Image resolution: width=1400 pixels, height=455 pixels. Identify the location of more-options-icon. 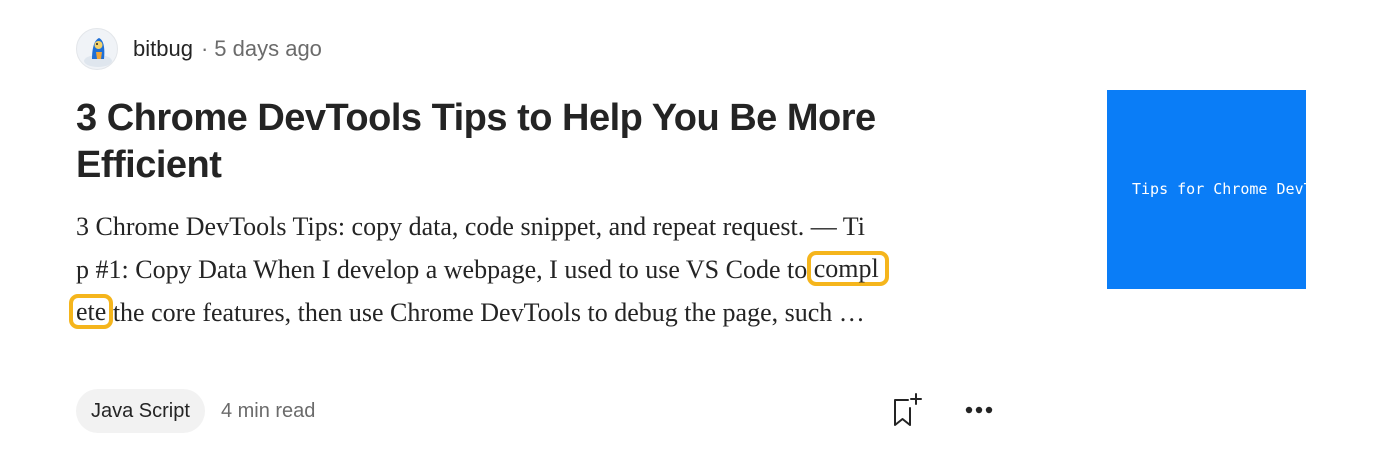
(979, 410).